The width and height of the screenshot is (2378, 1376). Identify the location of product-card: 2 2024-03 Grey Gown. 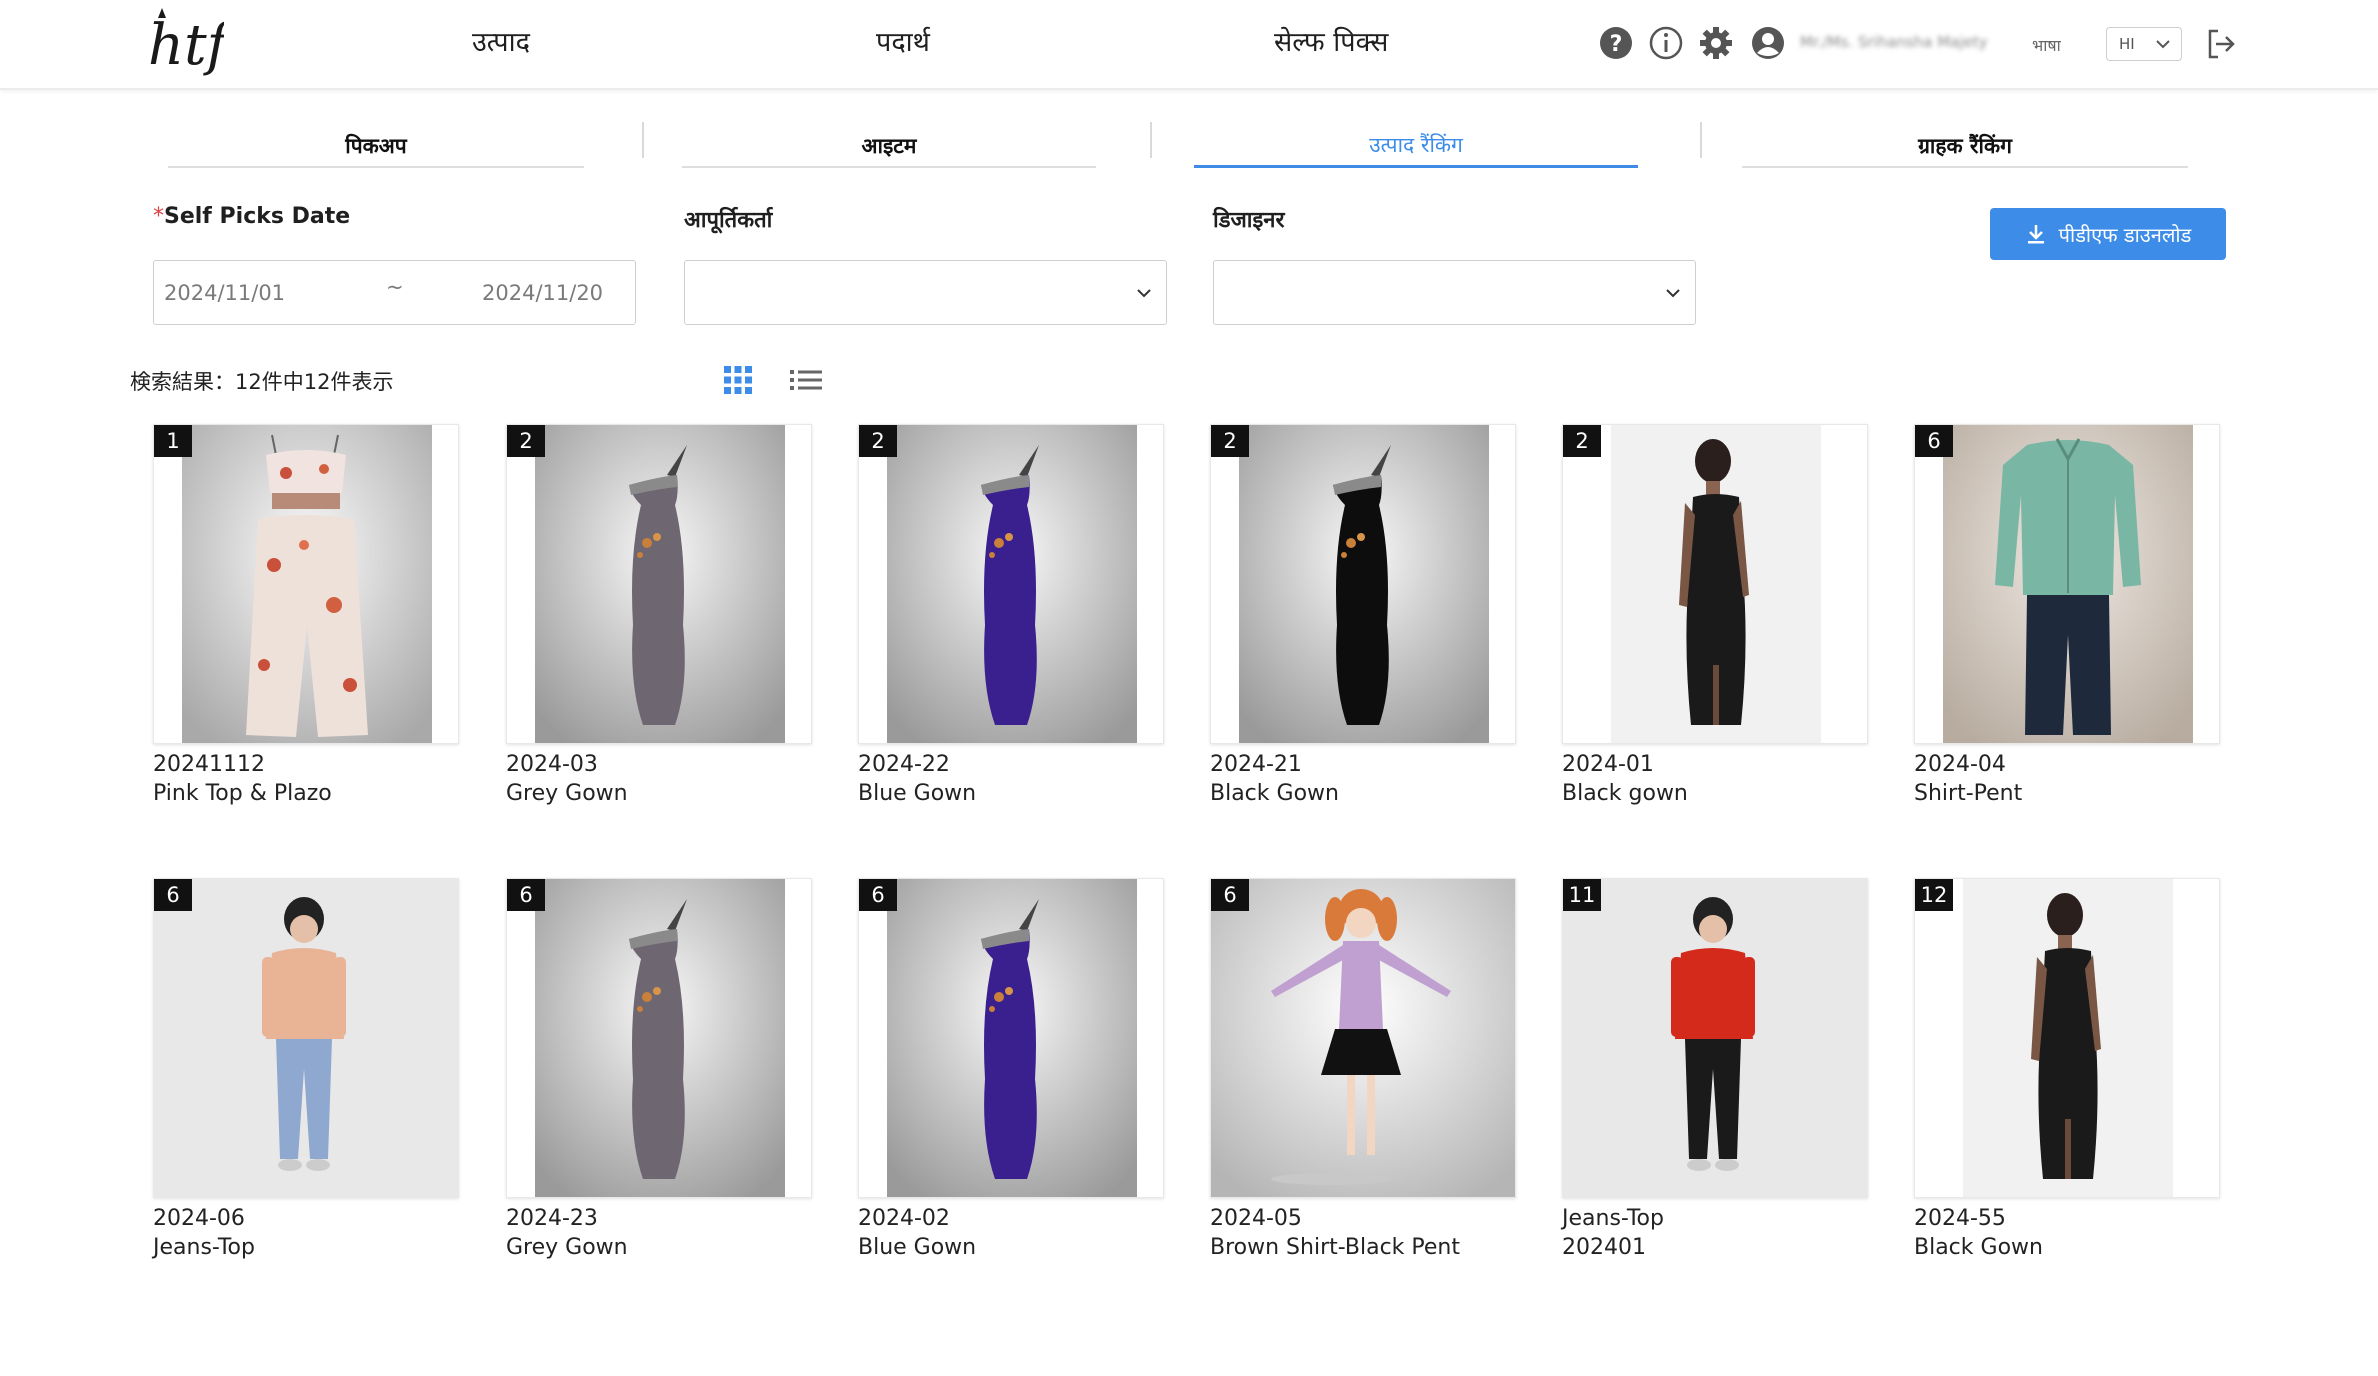
(659, 615).